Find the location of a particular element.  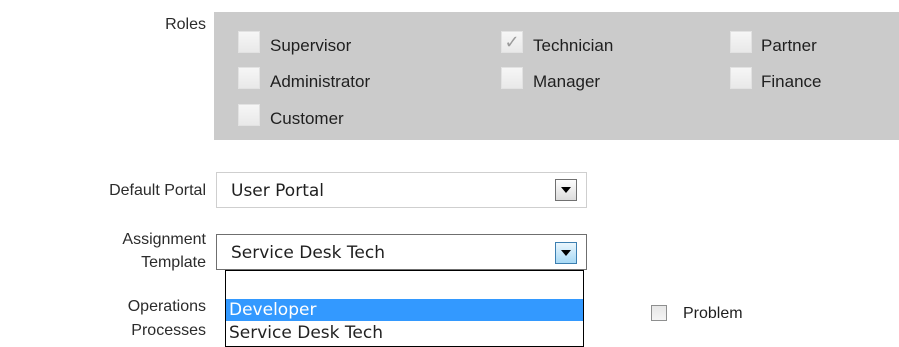

finance-label: Finance is located at coordinates (791, 81).